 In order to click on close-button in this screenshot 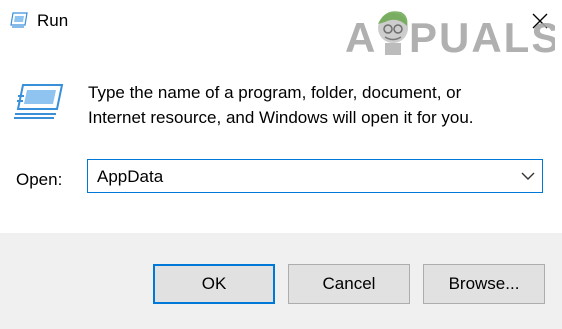, I will do `click(540, 21)`.